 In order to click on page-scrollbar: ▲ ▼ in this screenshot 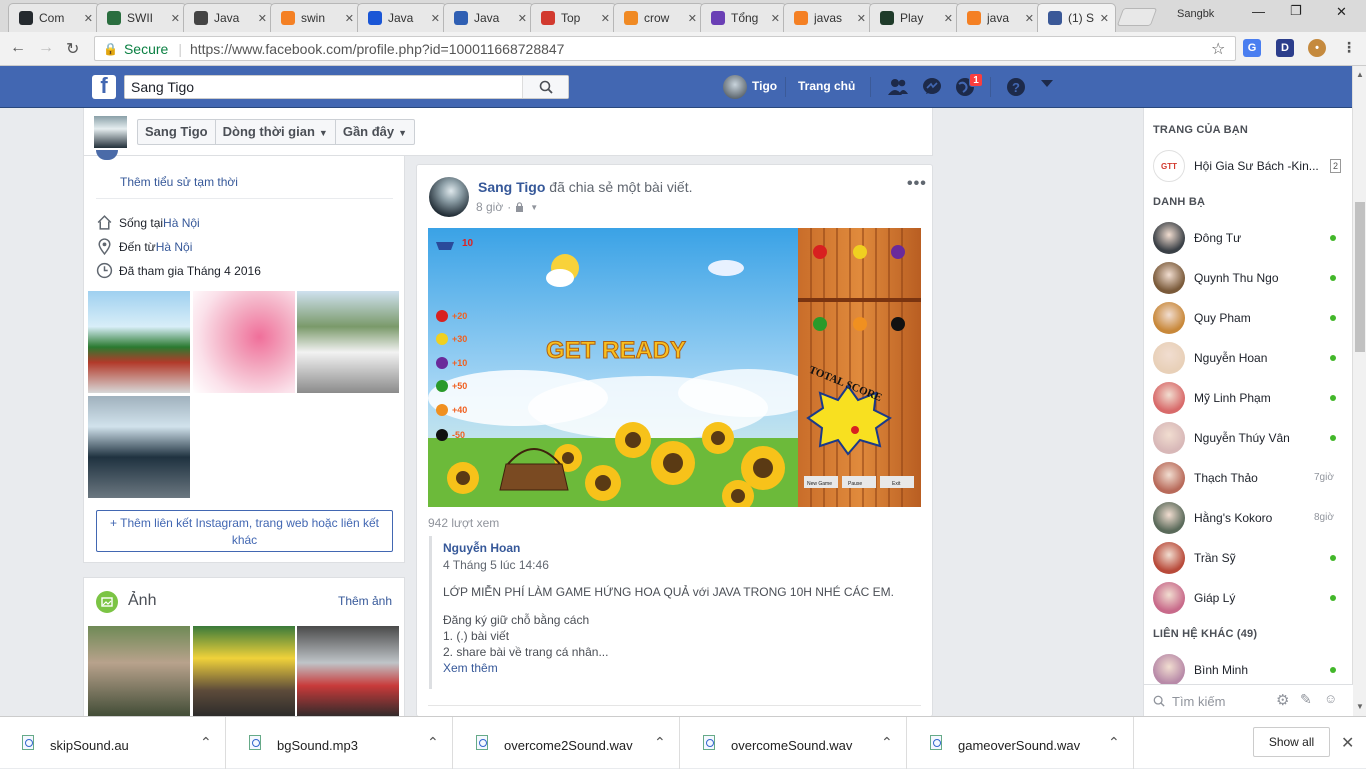, I will do `click(1359, 391)`.